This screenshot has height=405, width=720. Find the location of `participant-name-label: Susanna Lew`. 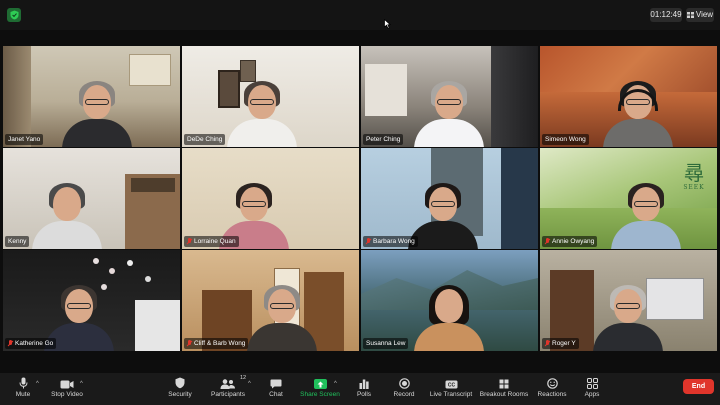

participant-name-label: Susanna Lew is located at coordinates (386, 343).